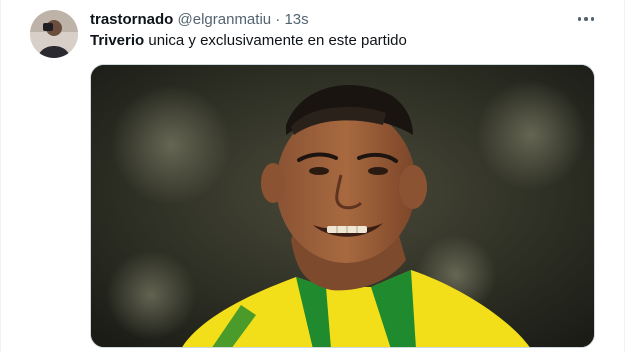  Describe the element at coordinates (579, 19) in the screenshot. I see `more-horizontal-icon` at that location.